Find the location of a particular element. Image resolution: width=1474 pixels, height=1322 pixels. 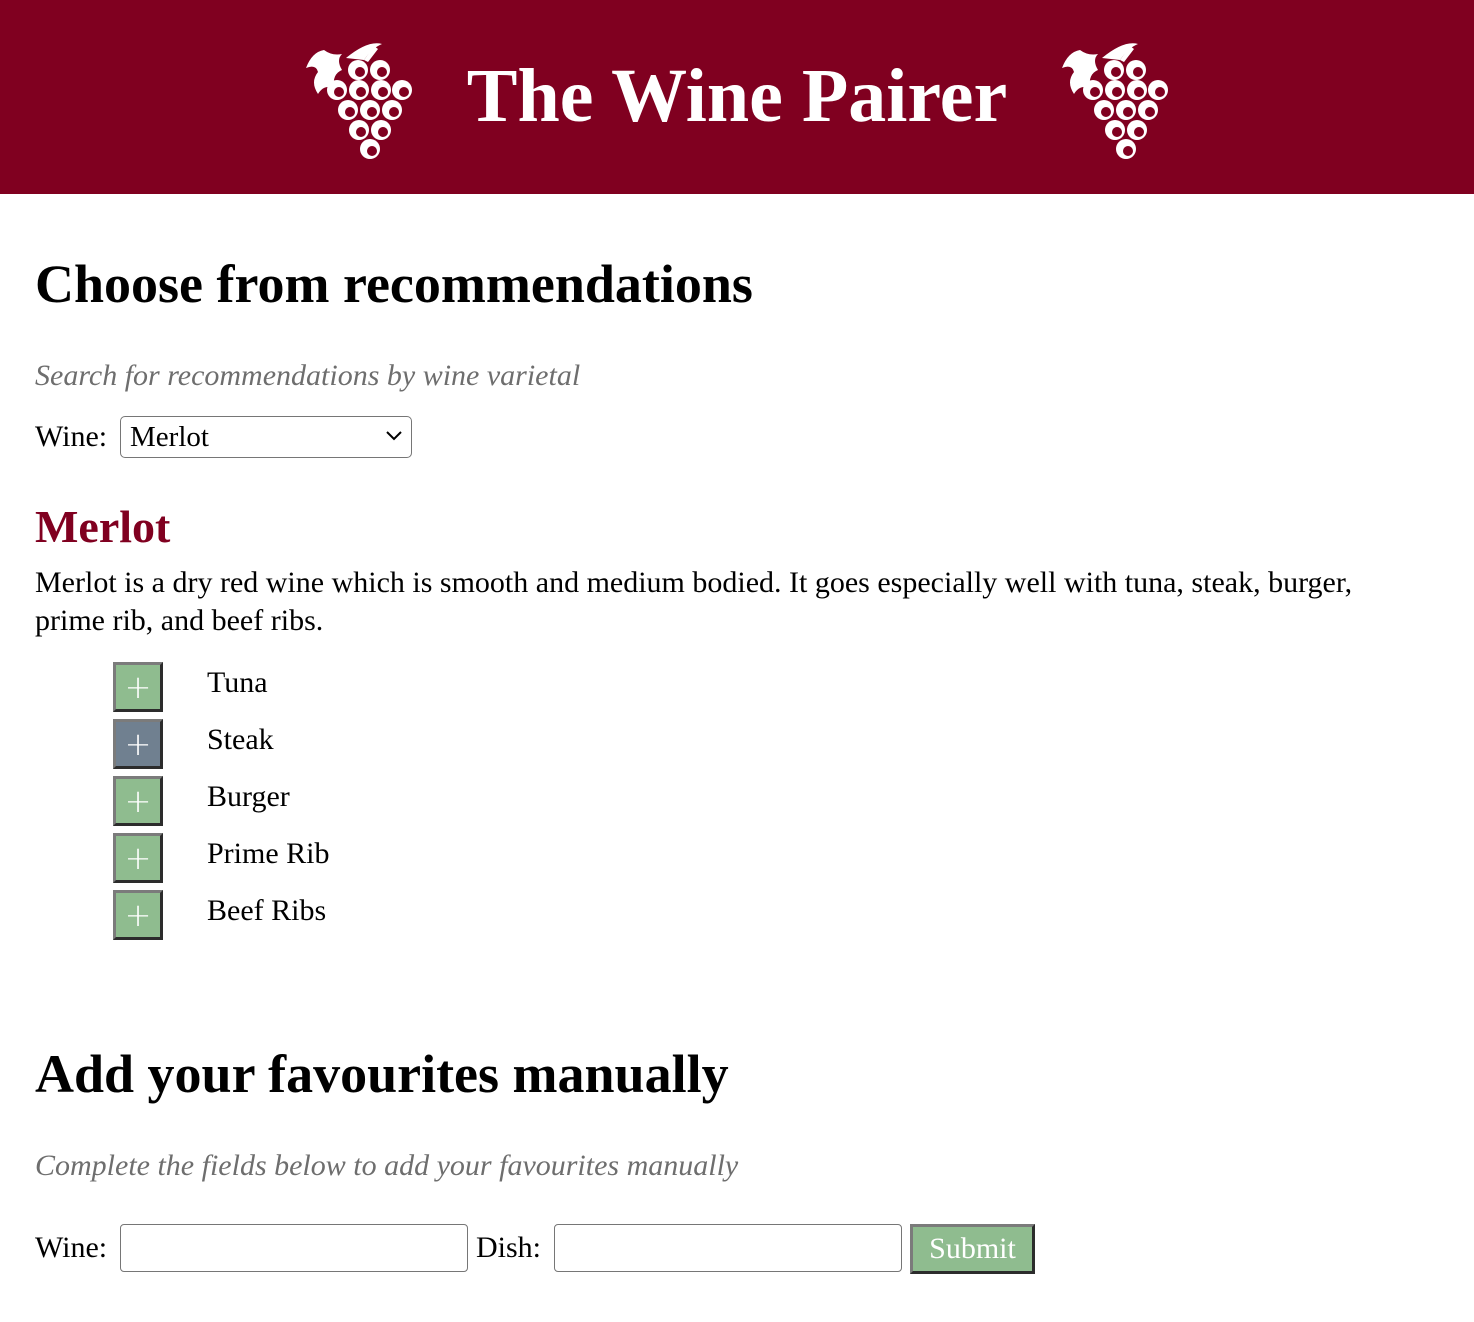

wine-input is located at coordinates (294, 1248).